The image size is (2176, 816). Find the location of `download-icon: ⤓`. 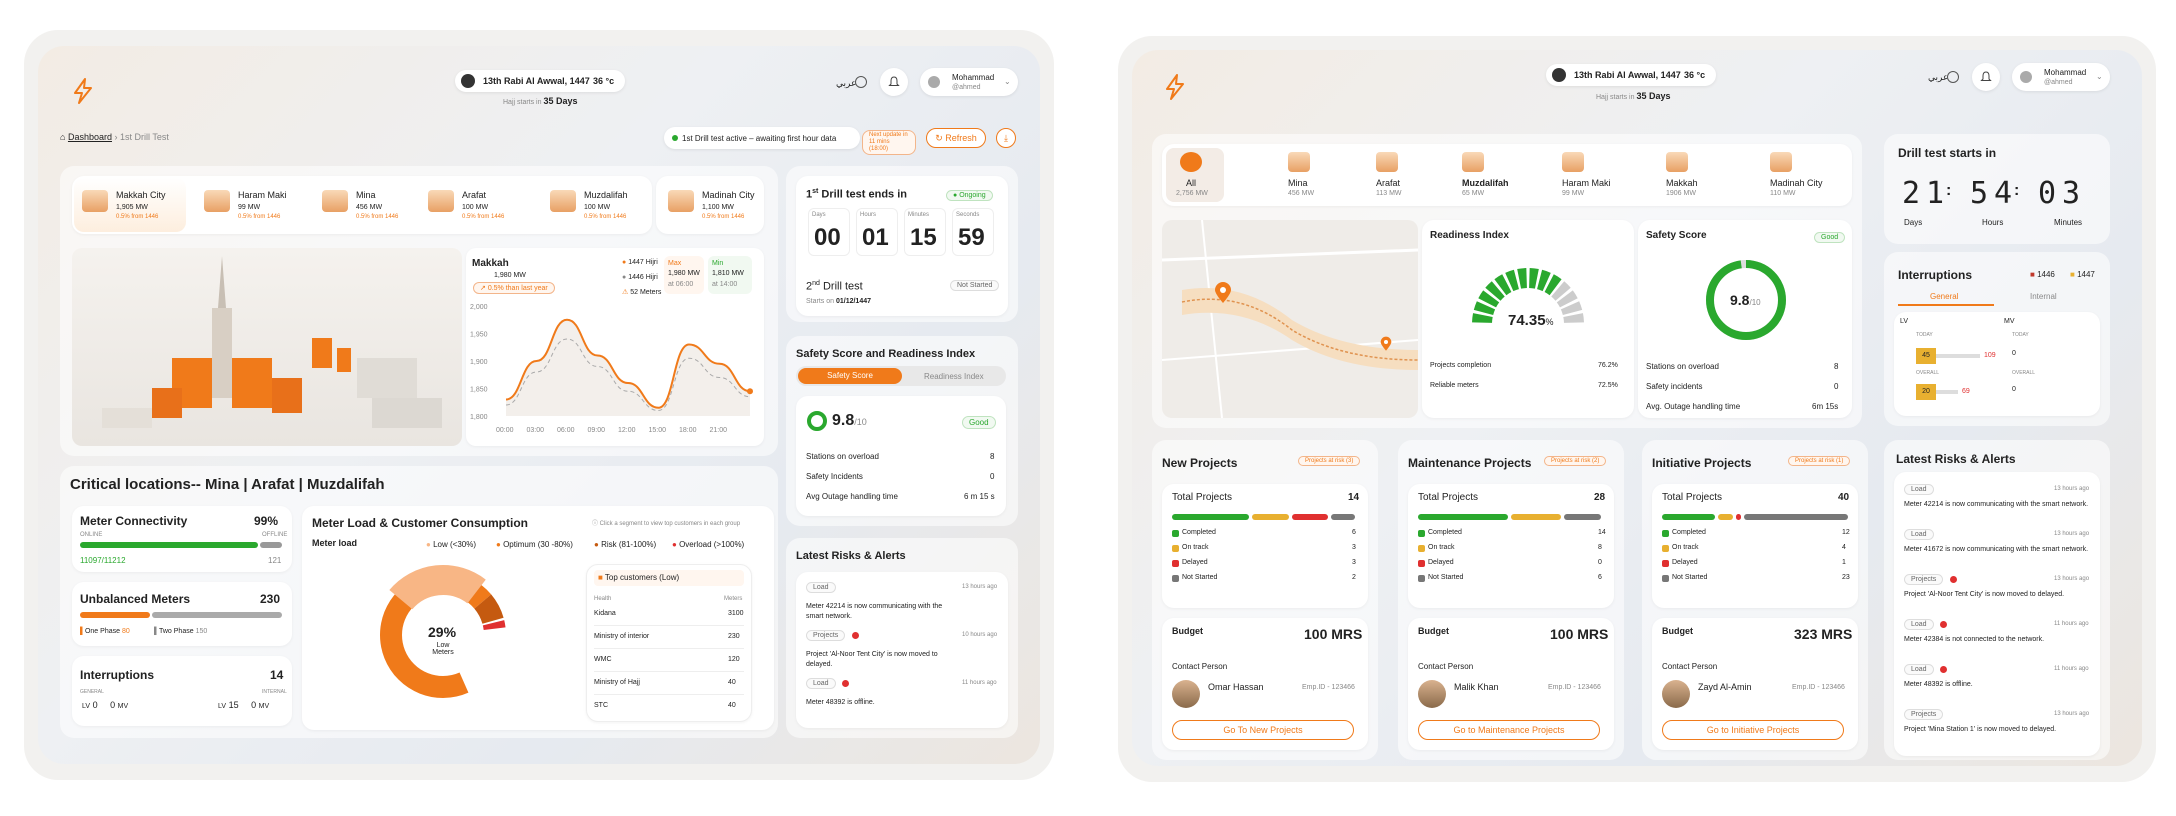

download-icon: ⤓ is located at coordinates (1006, 138).